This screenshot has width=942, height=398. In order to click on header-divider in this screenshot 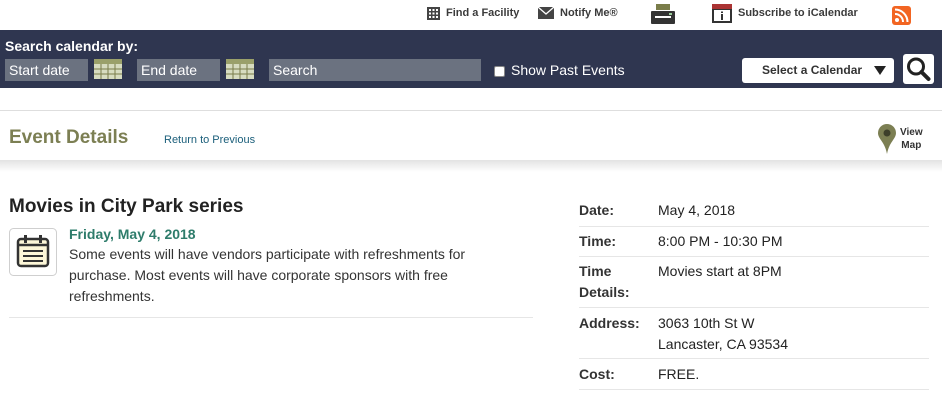, I will do `click(471, 166)`.